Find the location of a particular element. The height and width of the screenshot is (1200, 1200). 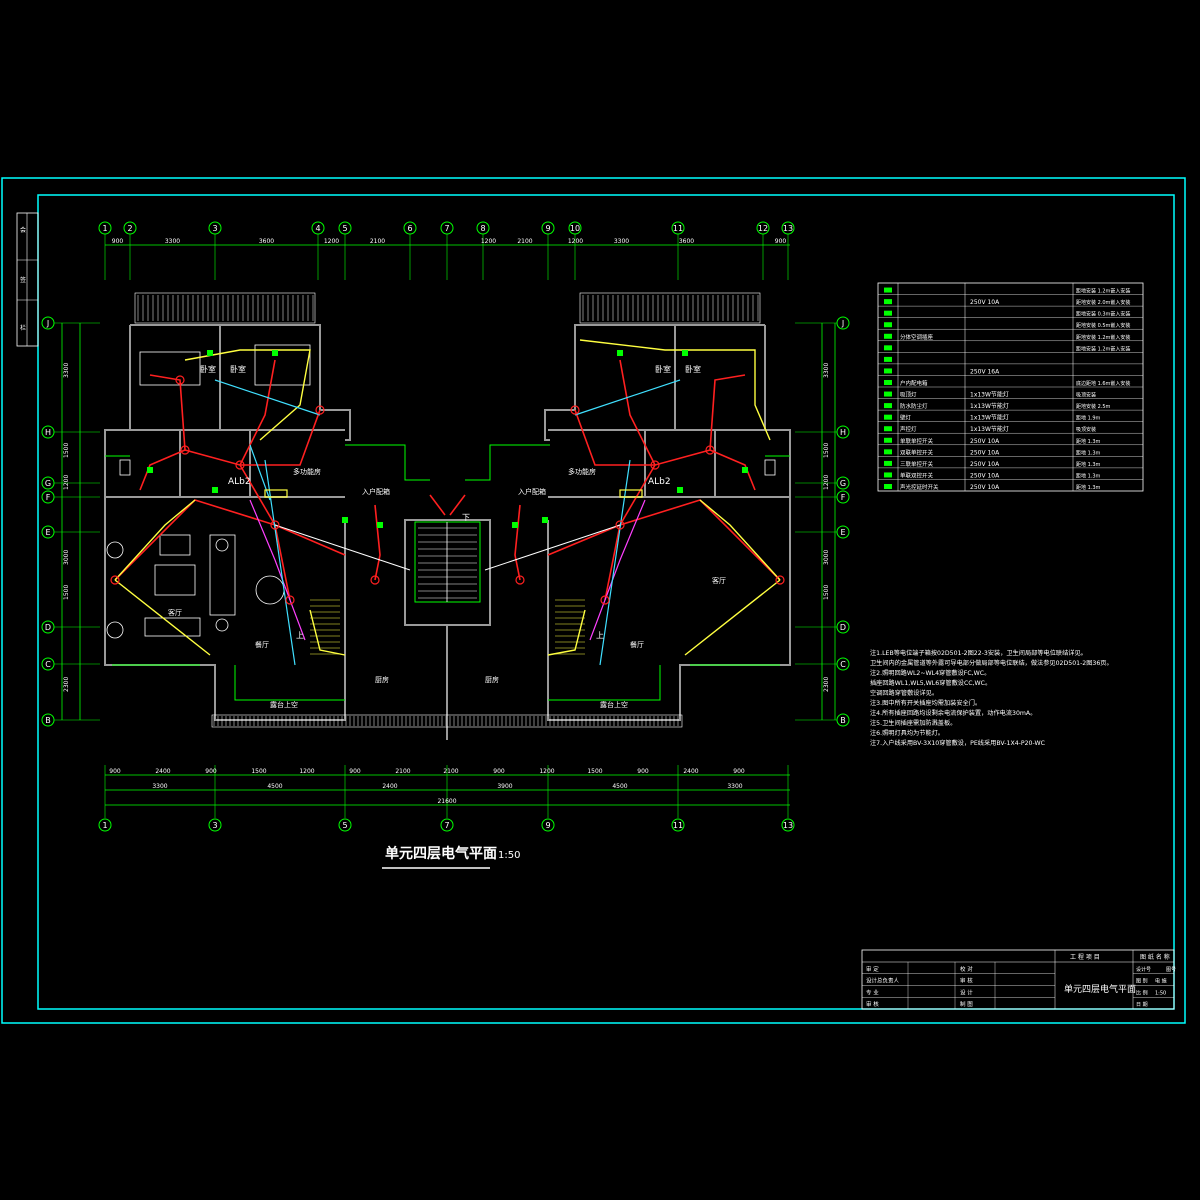

dim-left-4: 1500 is located at coordinates (66, 592).